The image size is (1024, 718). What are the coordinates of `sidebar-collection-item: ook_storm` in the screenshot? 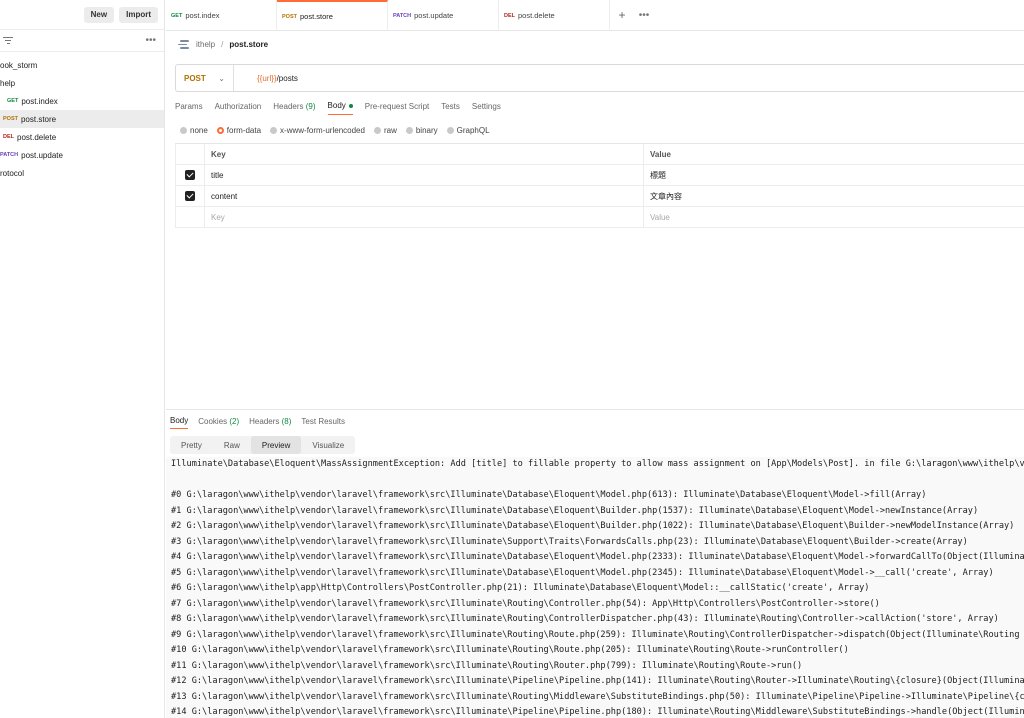 It's located at (82, 65).